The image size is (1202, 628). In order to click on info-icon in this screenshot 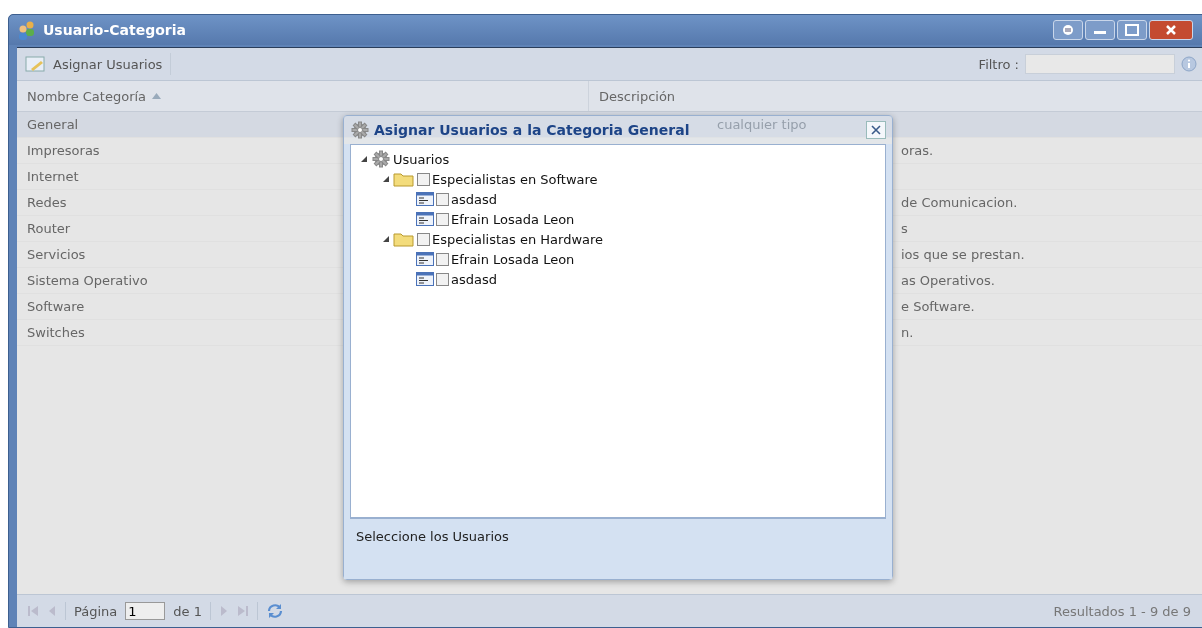, I will do `click(1189, 64)`.